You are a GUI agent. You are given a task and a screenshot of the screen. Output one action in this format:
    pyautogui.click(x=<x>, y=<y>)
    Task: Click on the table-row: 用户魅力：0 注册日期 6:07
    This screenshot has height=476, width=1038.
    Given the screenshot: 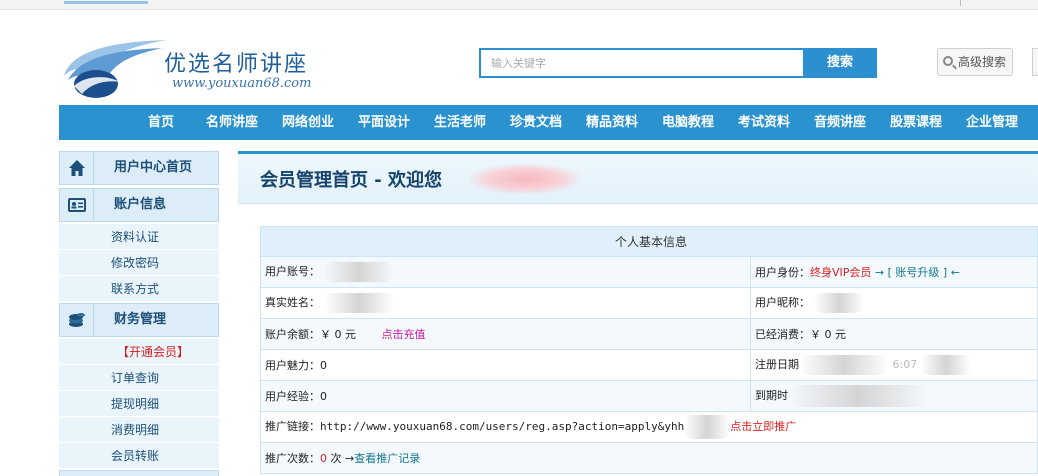 What is the action you would take?
    pyautogui.click(x=649, y=365)
    